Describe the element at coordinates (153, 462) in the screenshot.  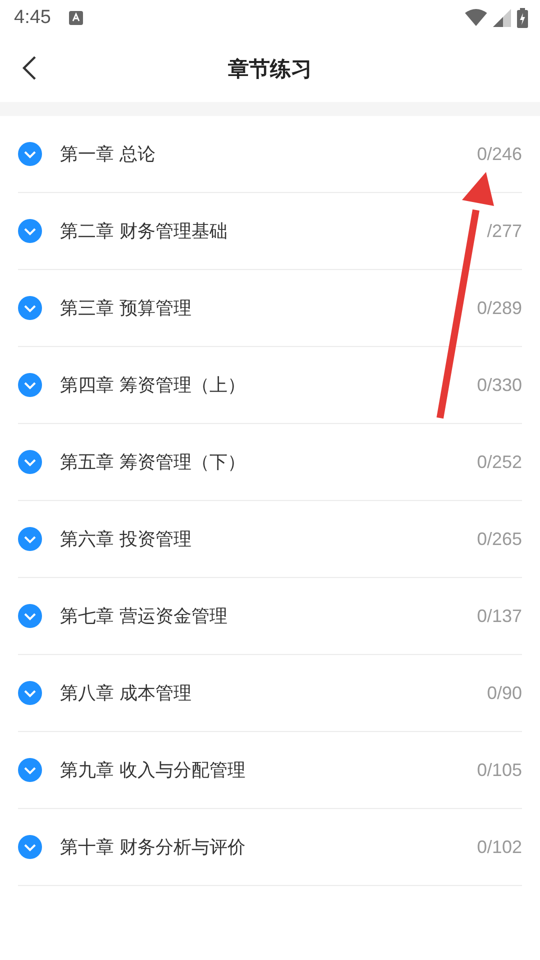
I see `chapter-title: 第五章 筹资管理（下）` at that location.